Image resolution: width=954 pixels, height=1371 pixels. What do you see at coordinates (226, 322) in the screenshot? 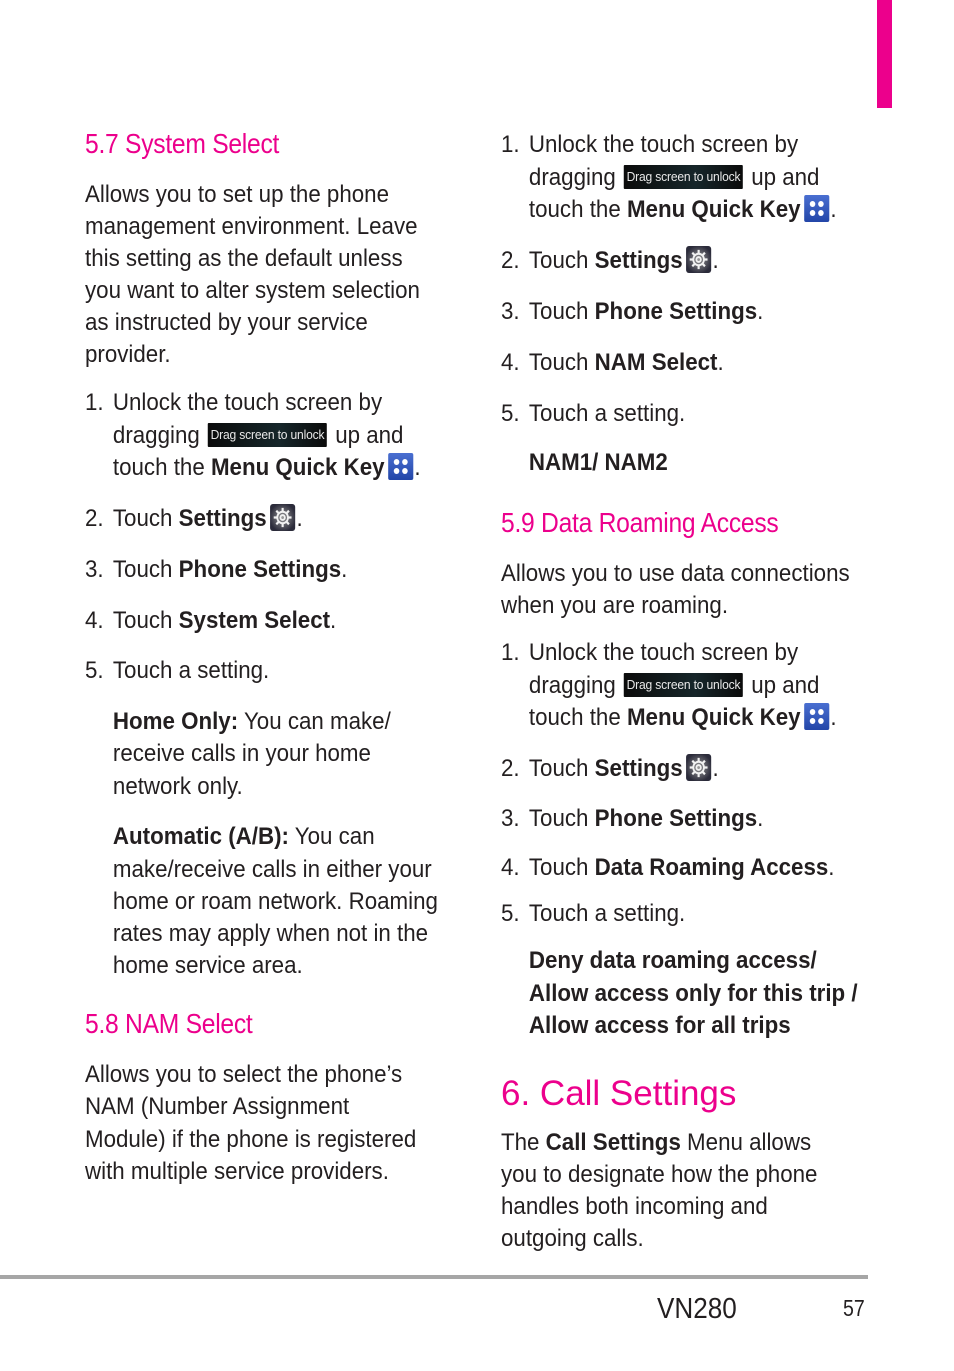
I see `intro-line: as instructed by your service` at bounding box center [226, 322].